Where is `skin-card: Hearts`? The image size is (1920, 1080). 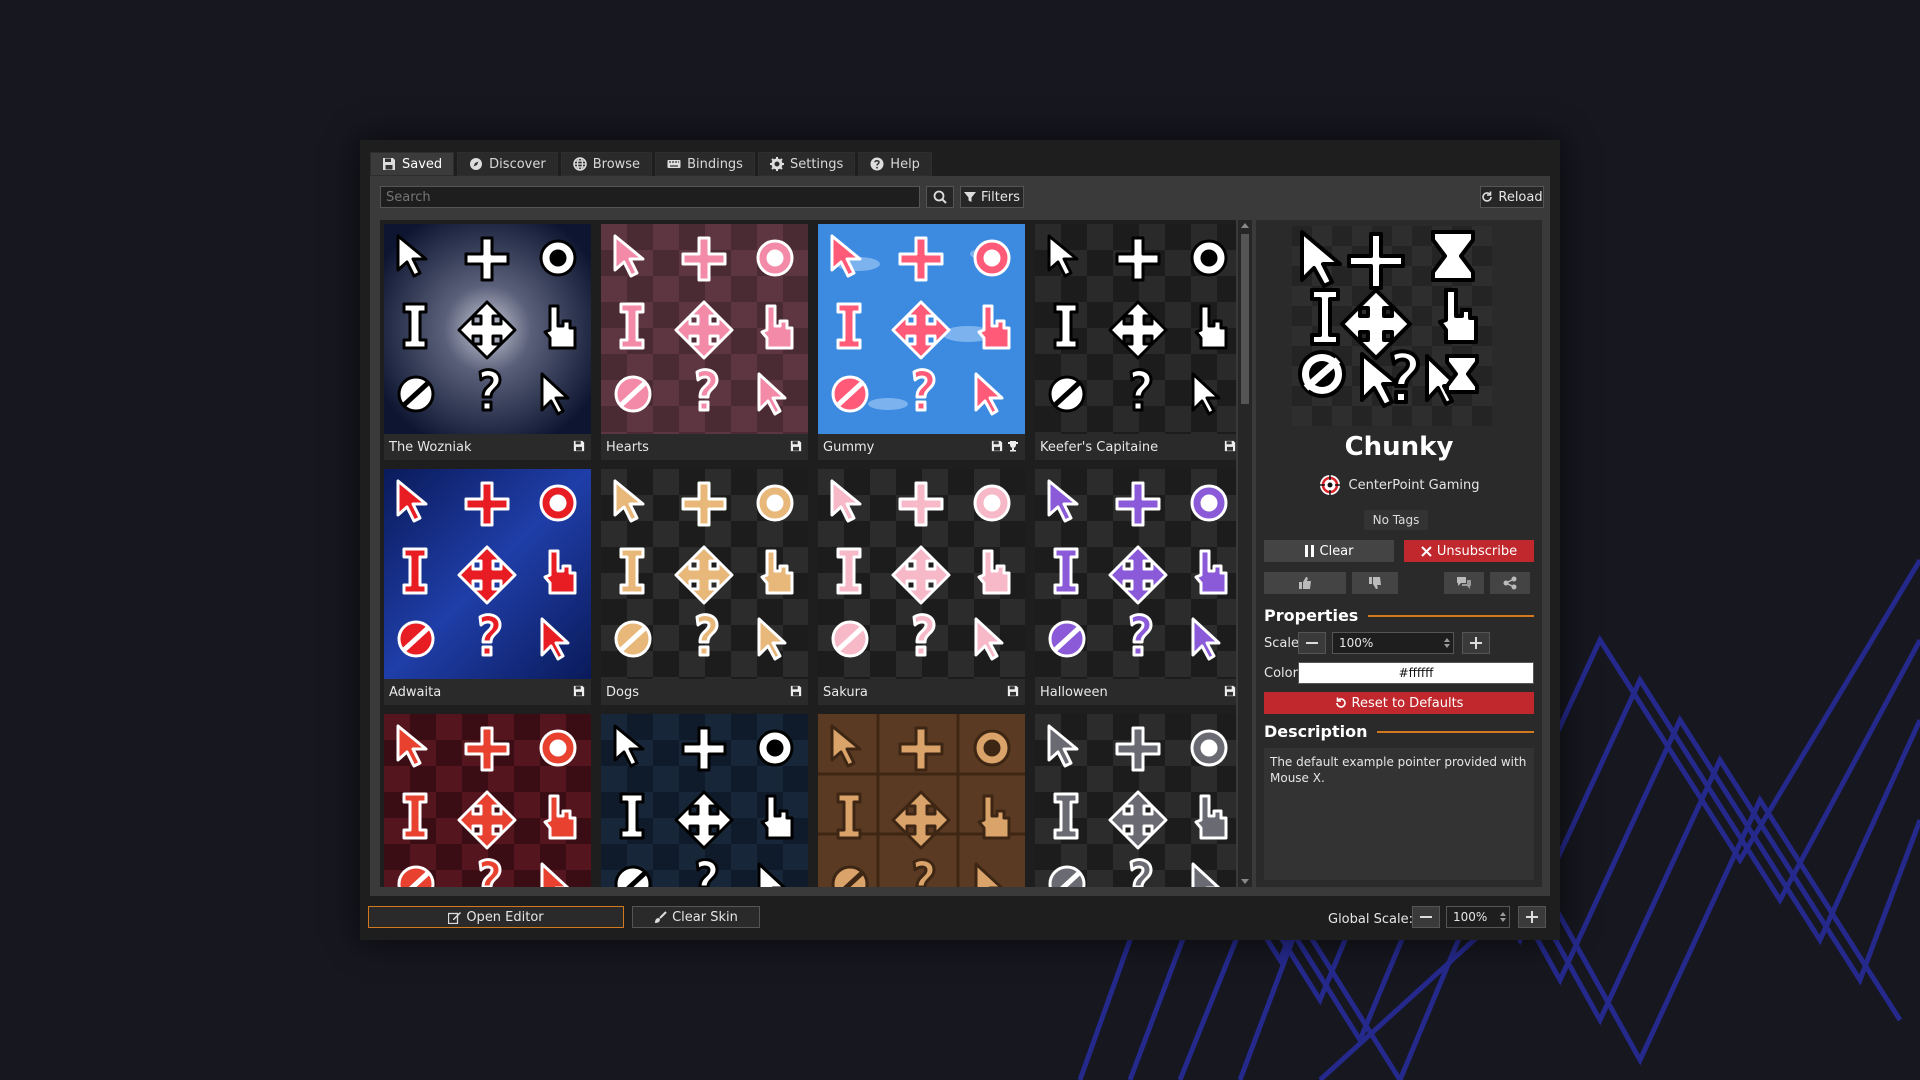
skin-card: Hearts is located at coordinates (704, 342).